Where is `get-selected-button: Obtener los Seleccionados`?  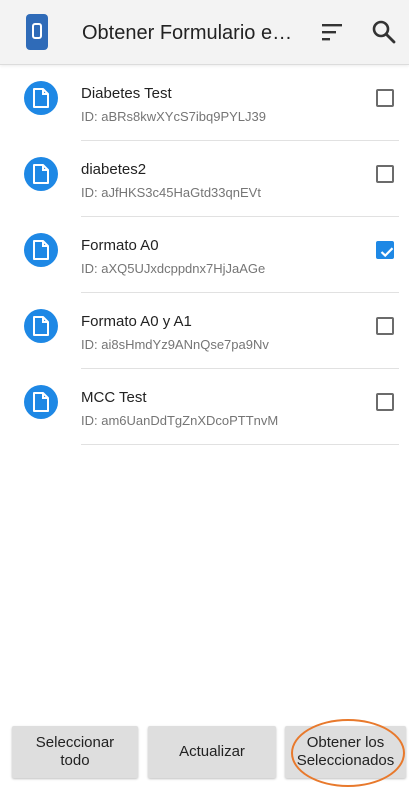 get-selected-button: Obtener los Seleccionados is located at coordinates (345, 752).